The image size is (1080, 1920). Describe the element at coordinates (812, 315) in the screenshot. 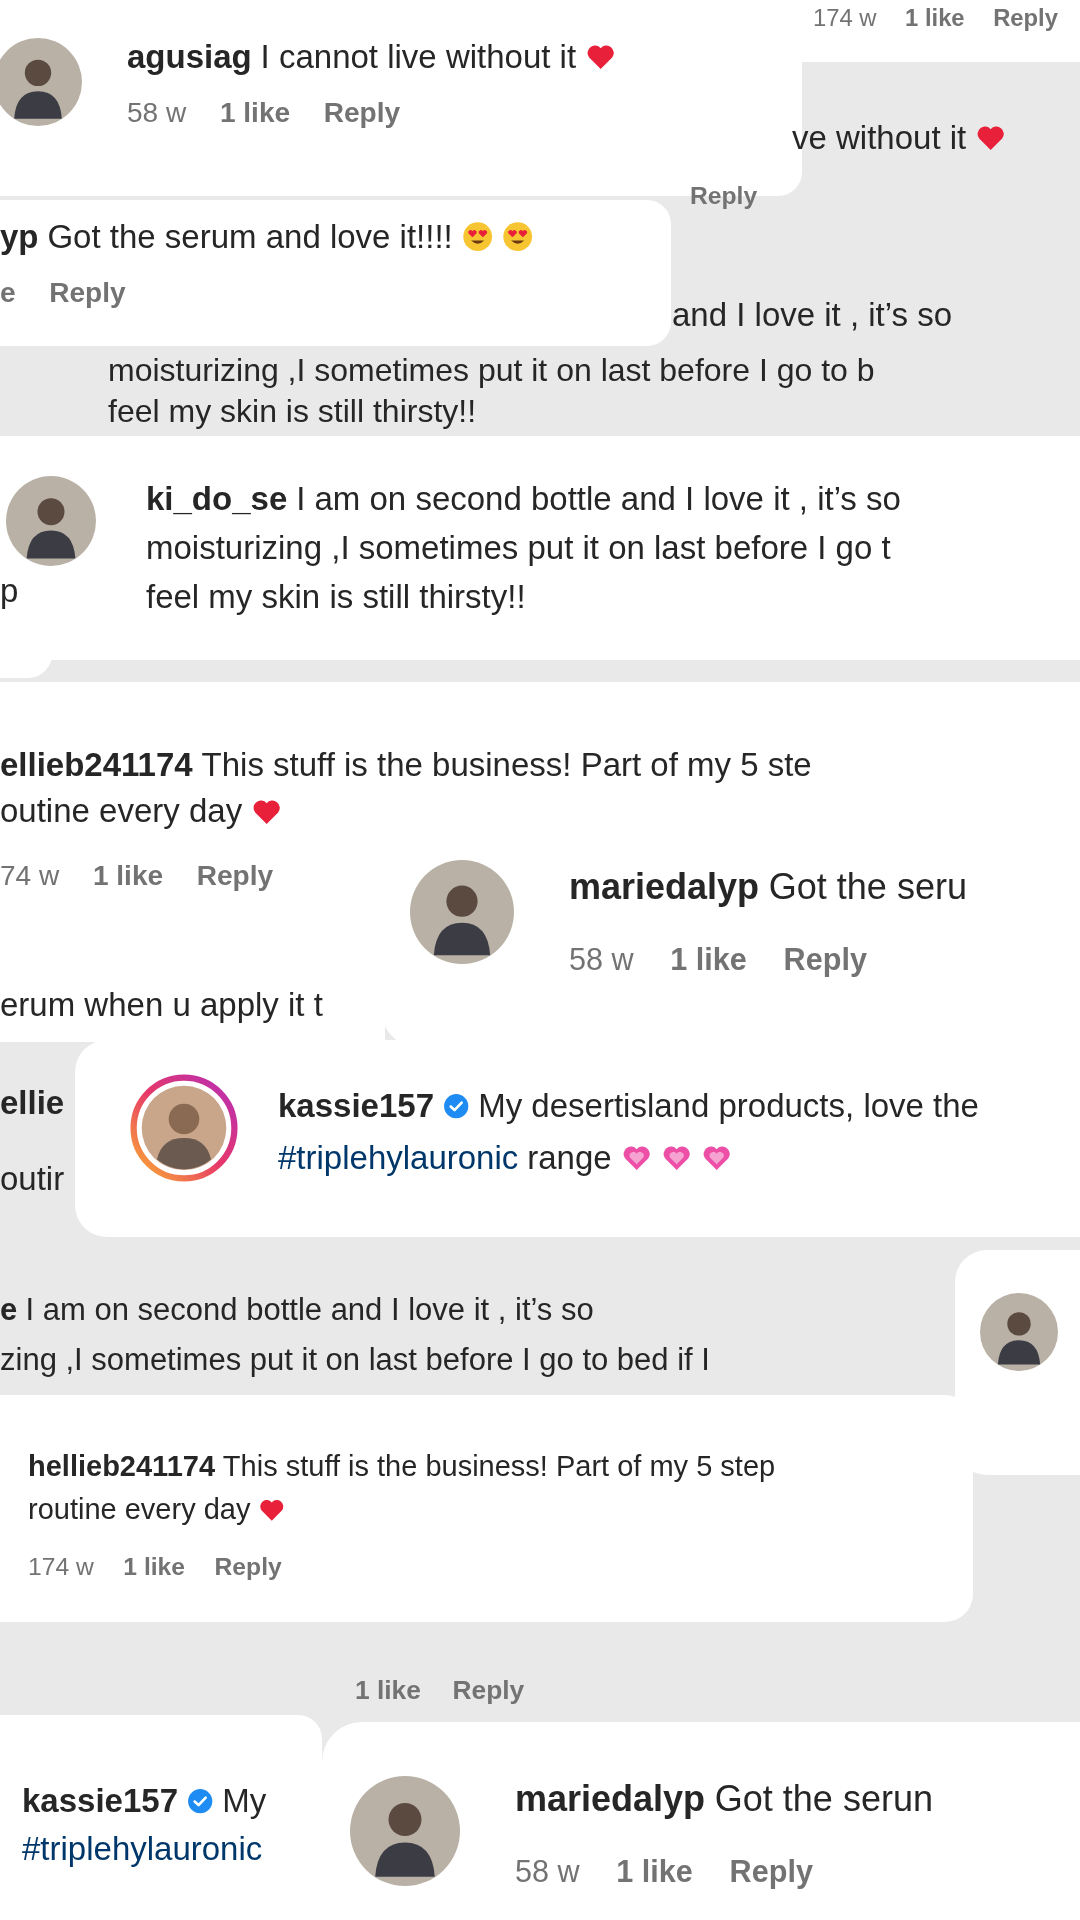

I see `comment-text: and I love it , it’s so` at that location.